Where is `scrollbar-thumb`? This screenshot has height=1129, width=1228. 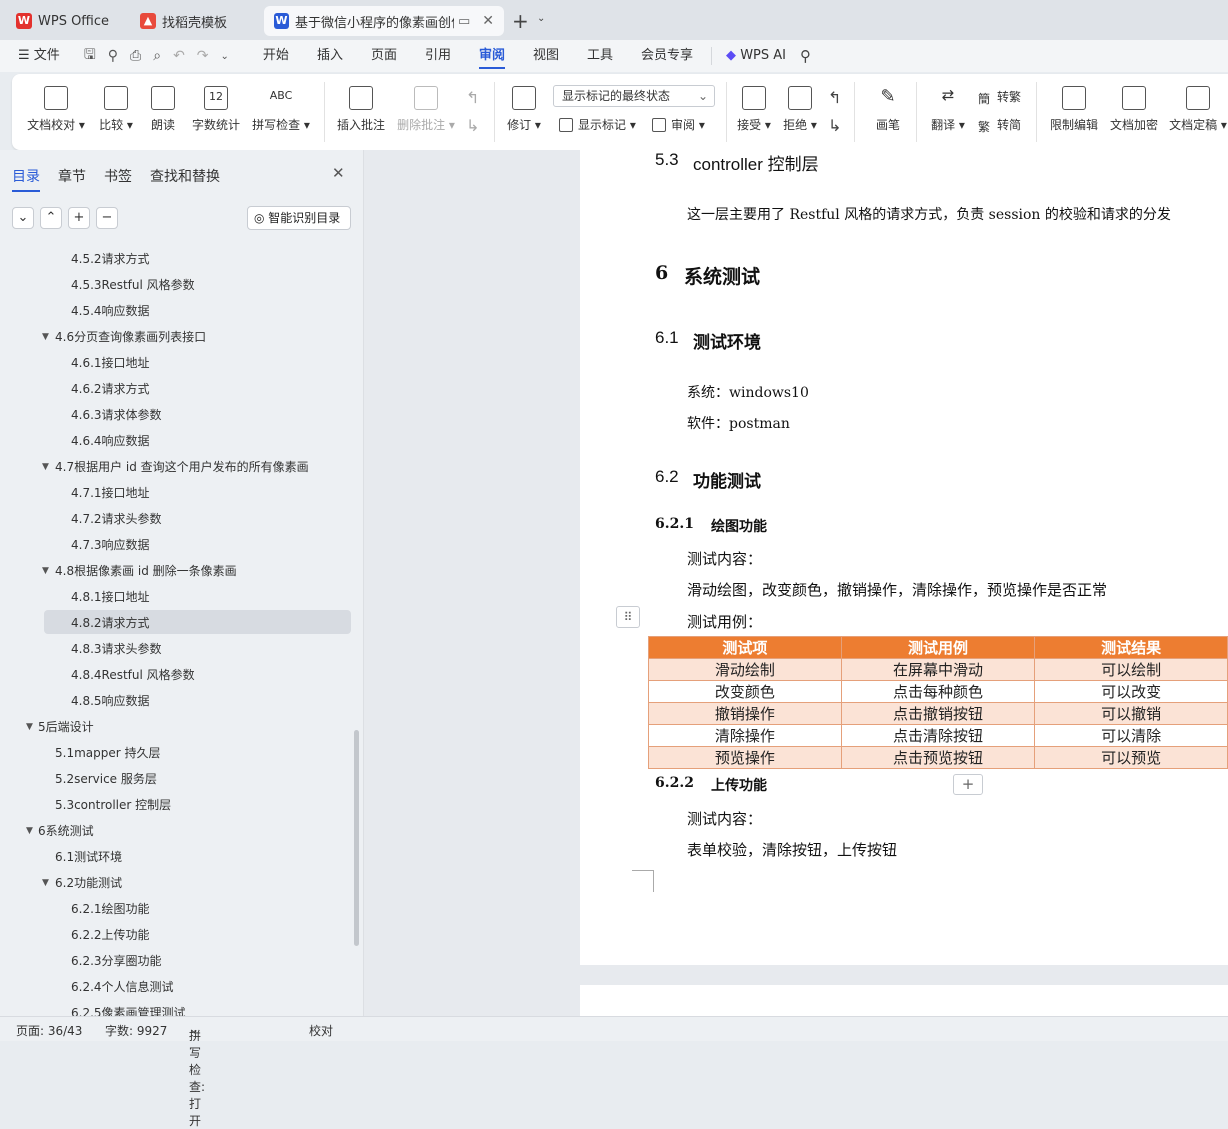 scrollbar-thumb is located at coordinates (356, 838).